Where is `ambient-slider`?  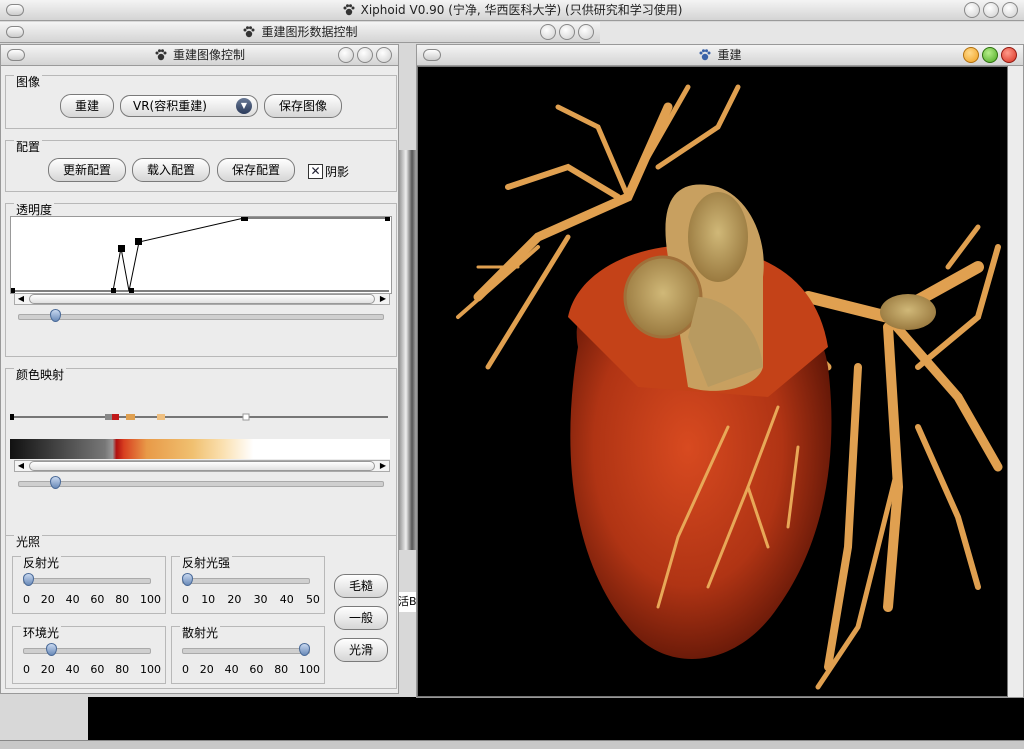
ambient-slider is located at coordinates (87, 650).